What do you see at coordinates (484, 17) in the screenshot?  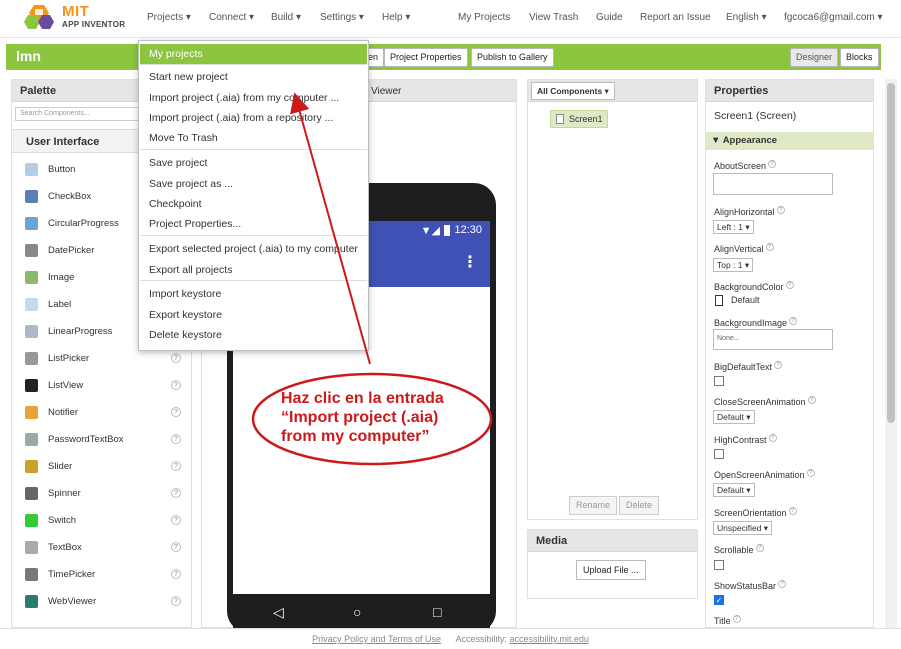 I see `nav-my-projects: My Projects` at bounding box center [484, 17].